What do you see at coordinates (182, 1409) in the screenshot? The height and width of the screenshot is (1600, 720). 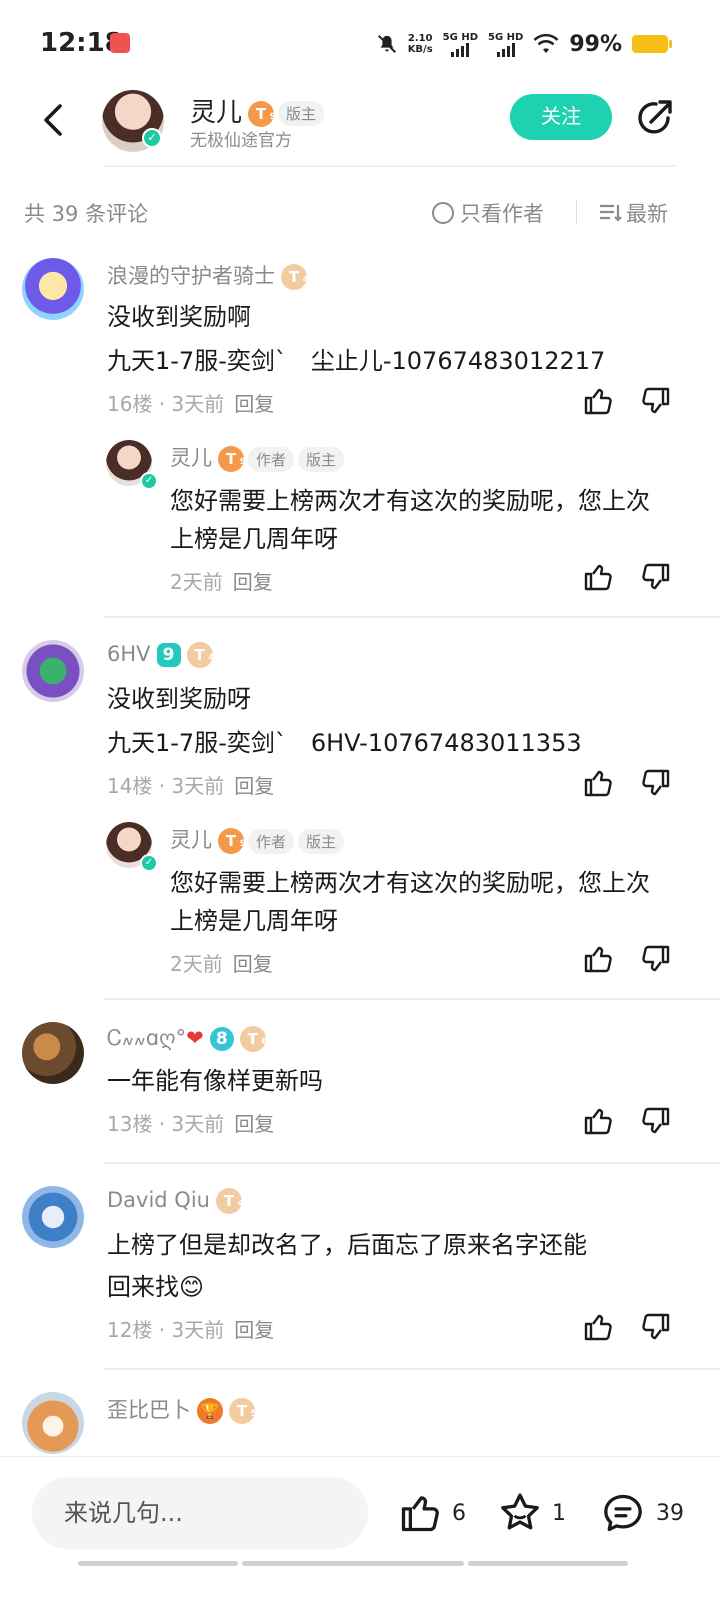 I see `comment-username: 歪比巴卜 🏆 T 5` at bounding box center [182, 1409].